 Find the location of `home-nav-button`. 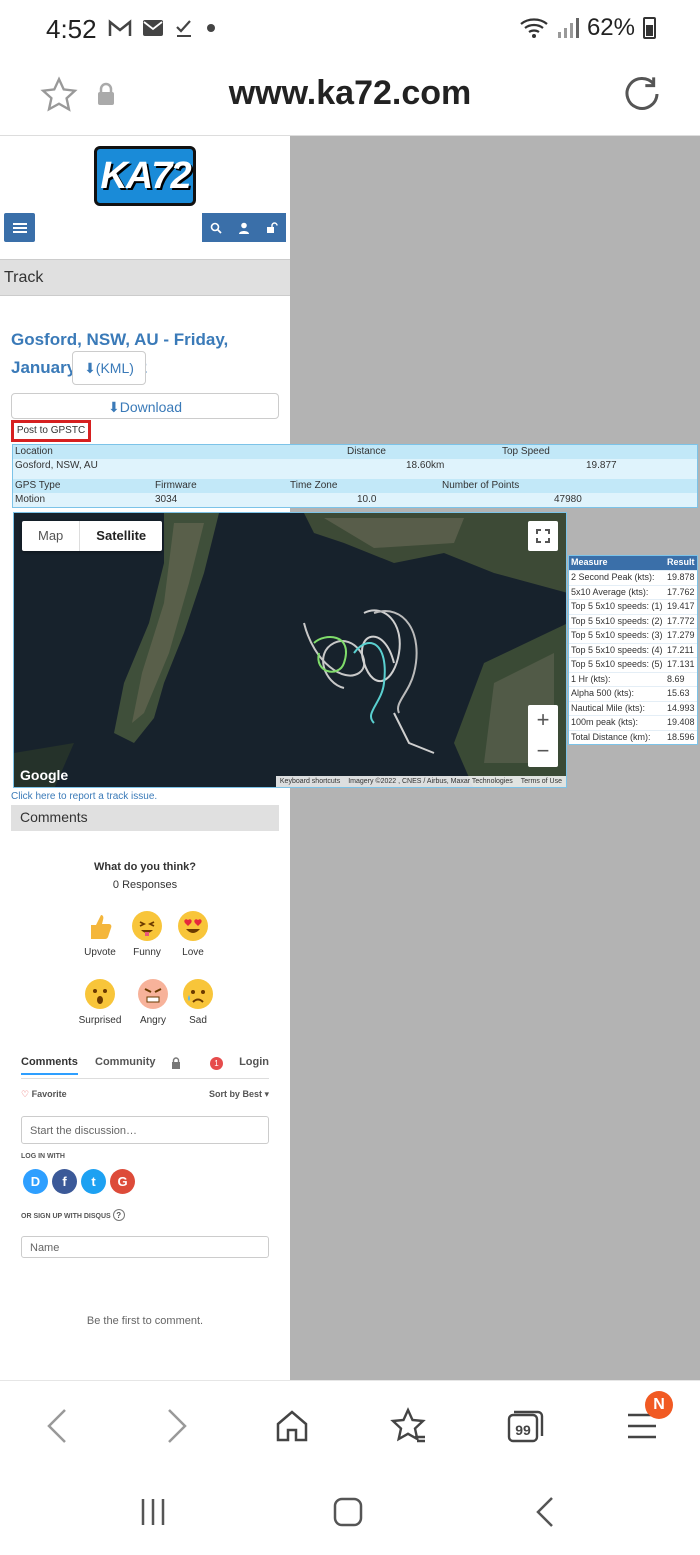

home-nav-button is located at coordinates (348, 1512).